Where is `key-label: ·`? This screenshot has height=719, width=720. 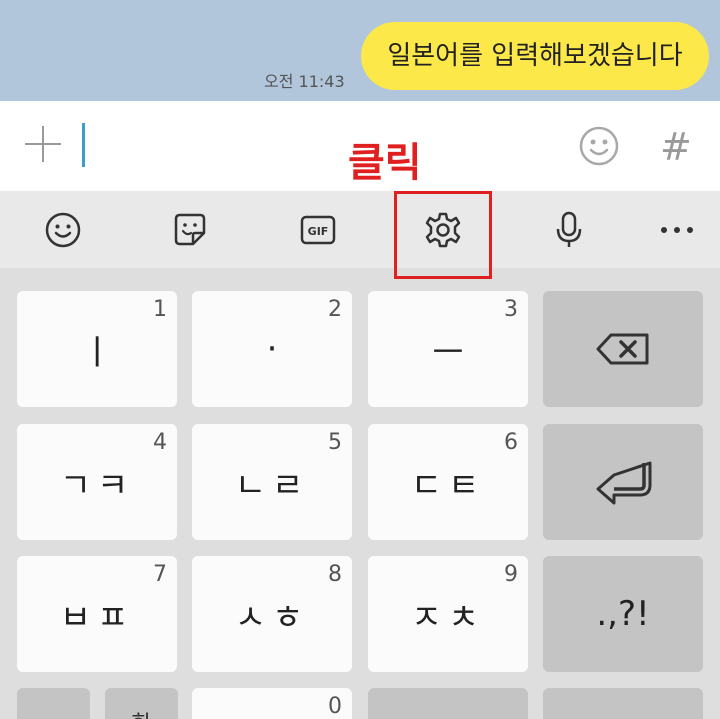 key-label: · is located at coordinates (272, 349).